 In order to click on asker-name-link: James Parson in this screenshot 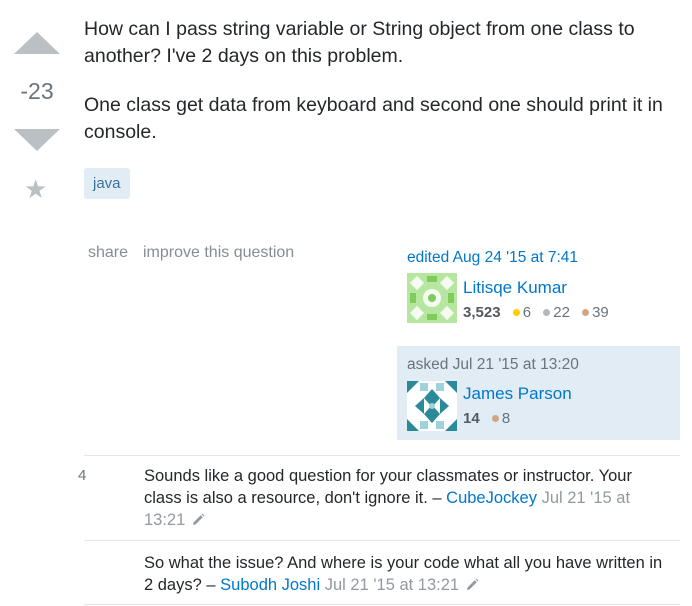, I will do `click(517, 394)`.